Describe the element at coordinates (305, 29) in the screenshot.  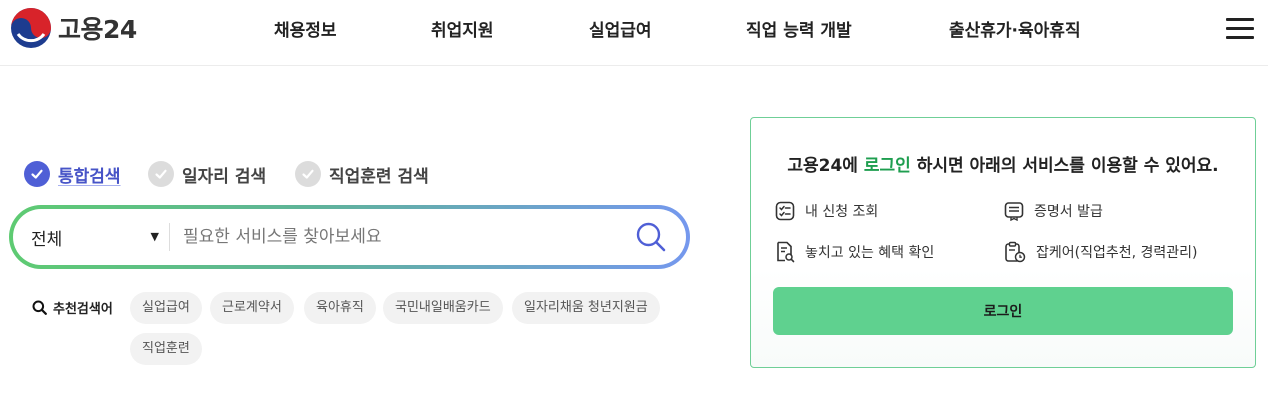
I see `nav-item-jobs: 채용정보` at that location.